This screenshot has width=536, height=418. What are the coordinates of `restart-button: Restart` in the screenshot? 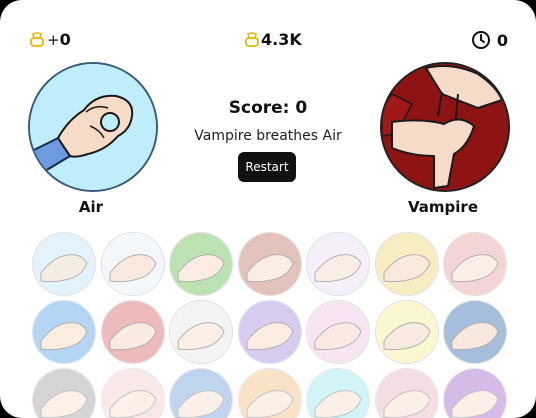 It's located at (267, 167).